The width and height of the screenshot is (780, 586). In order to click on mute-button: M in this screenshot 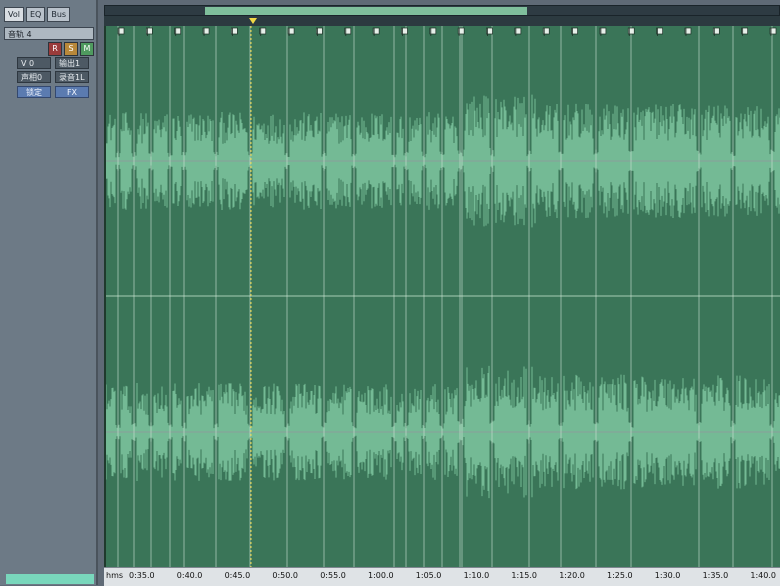, I will do `click(87, 49)`.